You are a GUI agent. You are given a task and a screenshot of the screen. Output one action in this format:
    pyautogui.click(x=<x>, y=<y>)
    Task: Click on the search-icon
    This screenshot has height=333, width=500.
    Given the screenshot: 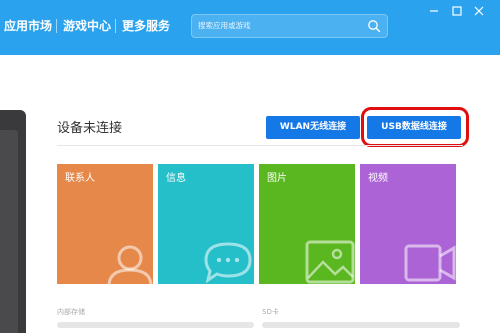 What is the action you would take?
    pyautogui.click(x=374, y=26)
    